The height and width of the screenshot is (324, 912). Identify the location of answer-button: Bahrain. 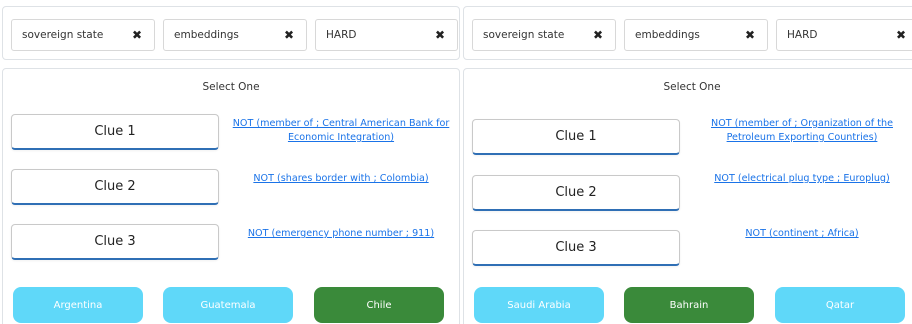
(689, 305).